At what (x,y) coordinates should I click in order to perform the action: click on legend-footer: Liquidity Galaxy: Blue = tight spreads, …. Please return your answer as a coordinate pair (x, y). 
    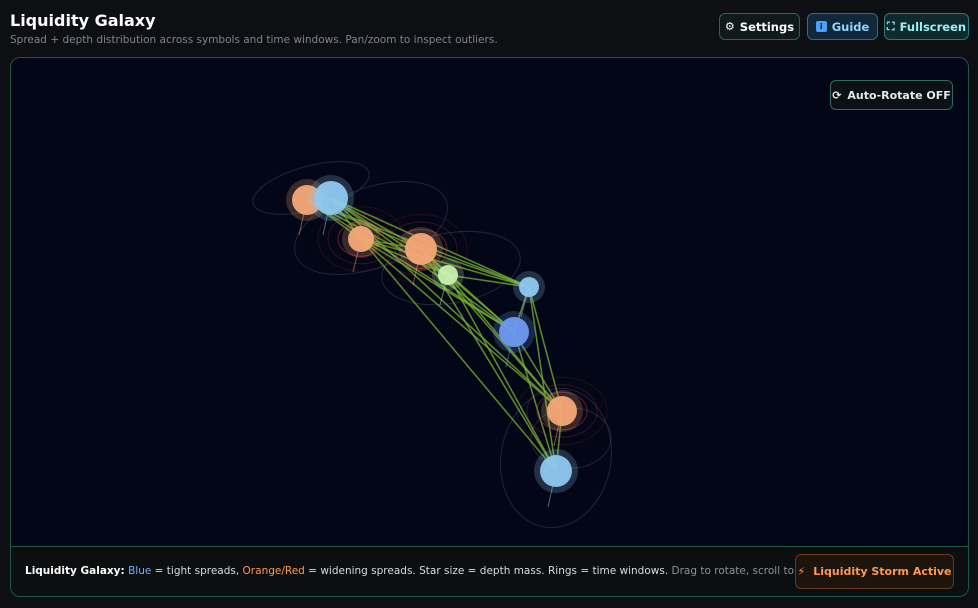
    Looking at the image, I should click on (489, 571).